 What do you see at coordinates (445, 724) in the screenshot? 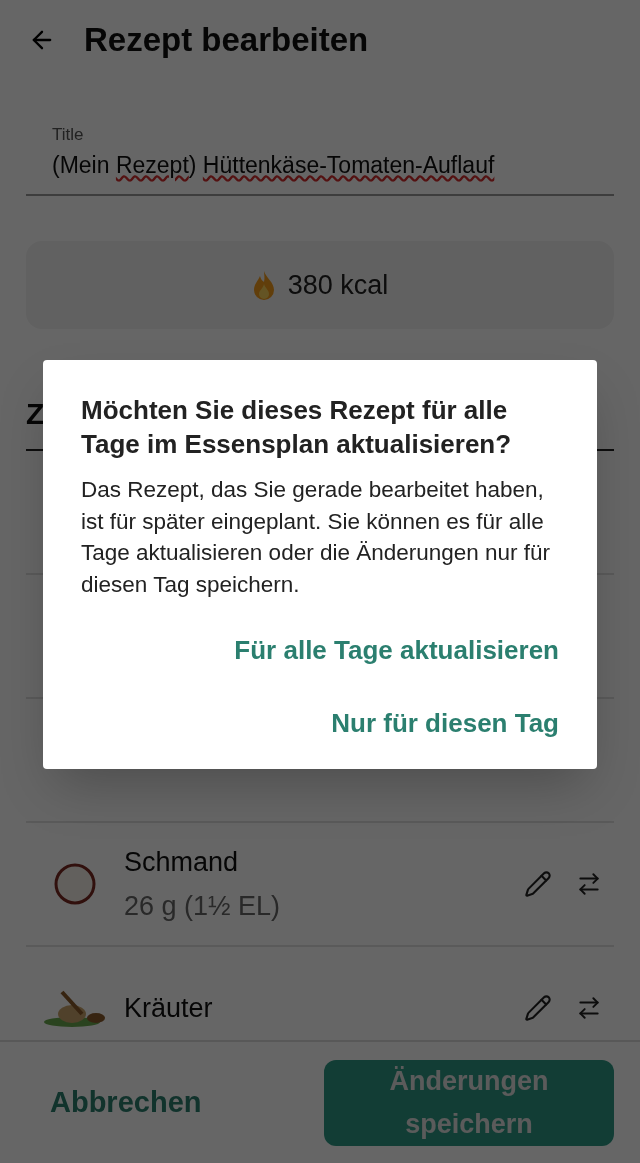
I see `dialog-action-button: Nur für diesen Tag` at bounding box center [445, 724].